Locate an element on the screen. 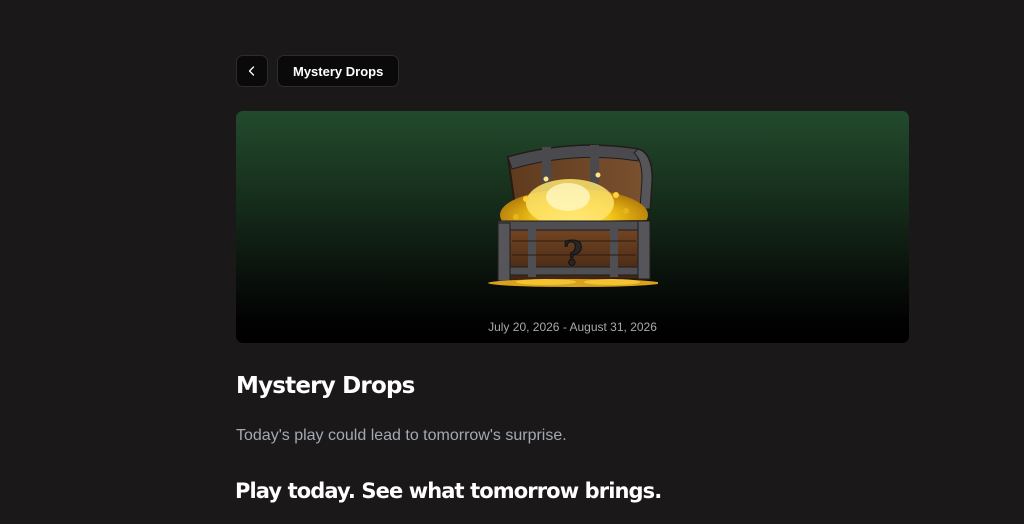  top-nav: Mystery Drops is located at coordinates (318, 71).